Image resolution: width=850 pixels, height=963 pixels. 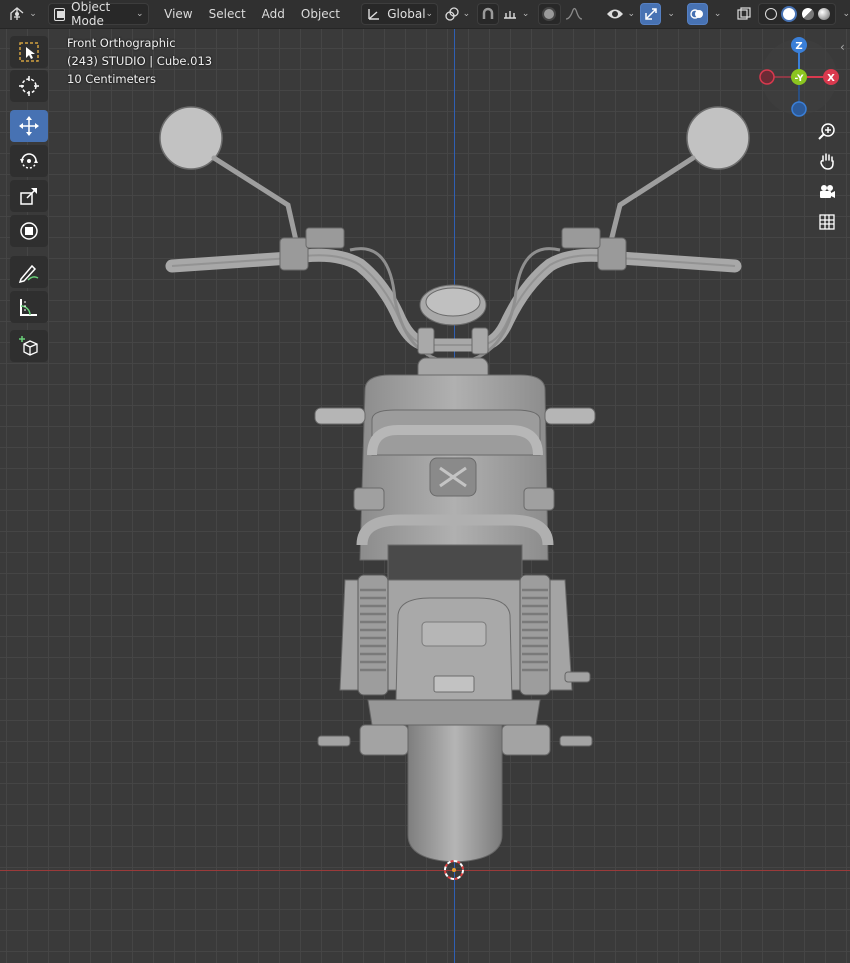 What do you see at coordinates (320, 14) in the screenshot?
I see `menu-object: Object` at bounding box center [320, 14].